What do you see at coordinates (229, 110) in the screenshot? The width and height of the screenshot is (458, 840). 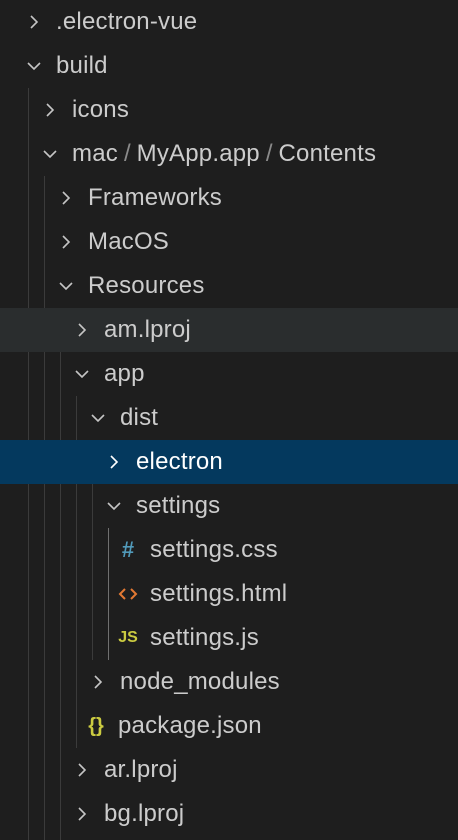 I see `tree-item-icons: icons` at bounding box center [229, 110].